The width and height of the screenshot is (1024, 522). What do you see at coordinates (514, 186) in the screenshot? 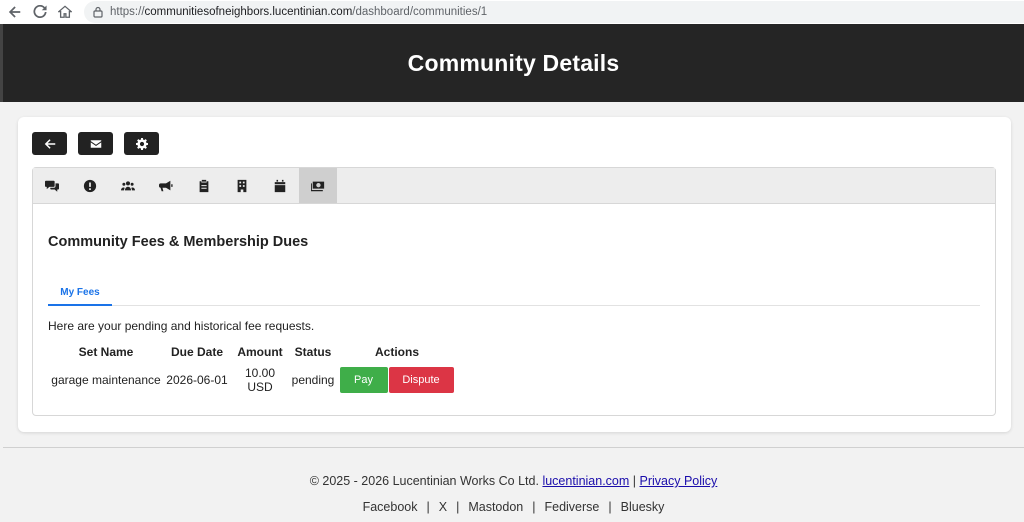
I see `icon-tab-strip` at bounding box center [514, 186].